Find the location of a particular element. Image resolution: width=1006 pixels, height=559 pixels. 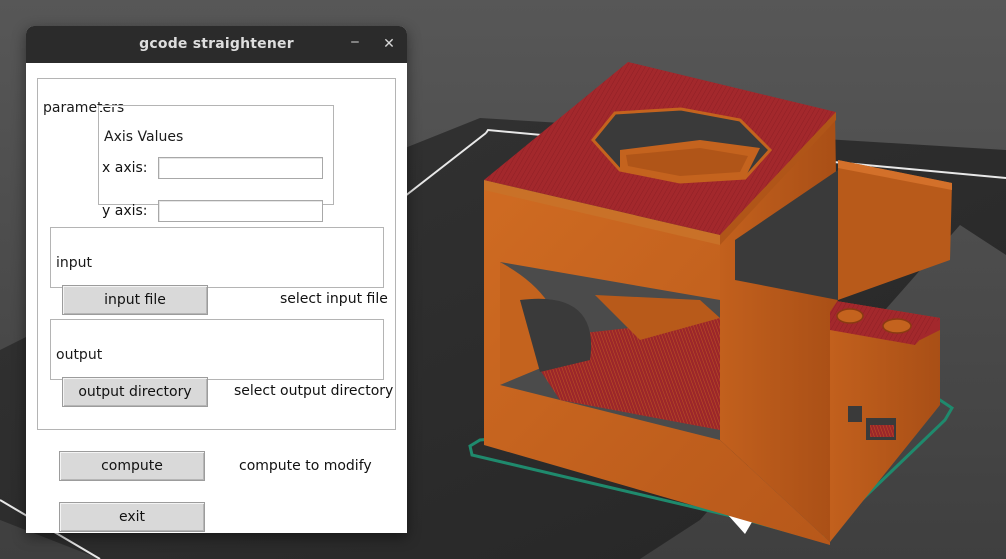

x-axis-label: x axis: is located at coordinates (125, 168).